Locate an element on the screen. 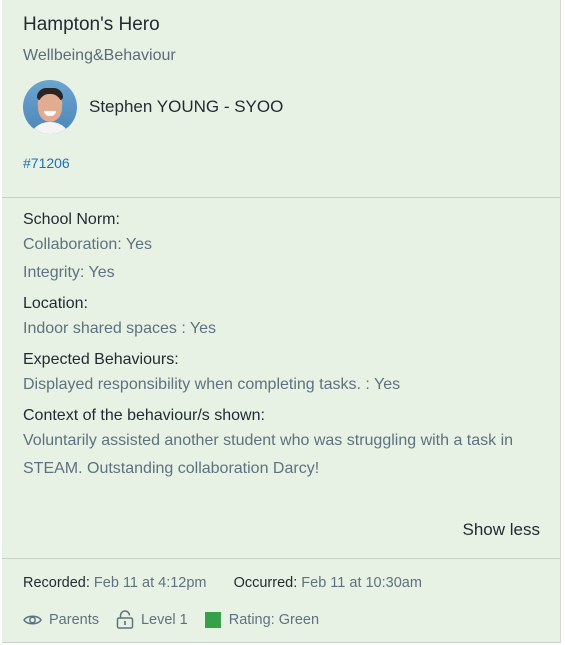 The image size is (565, 645). rating-tag: Rating: Green is located at coordinates (262, 619).